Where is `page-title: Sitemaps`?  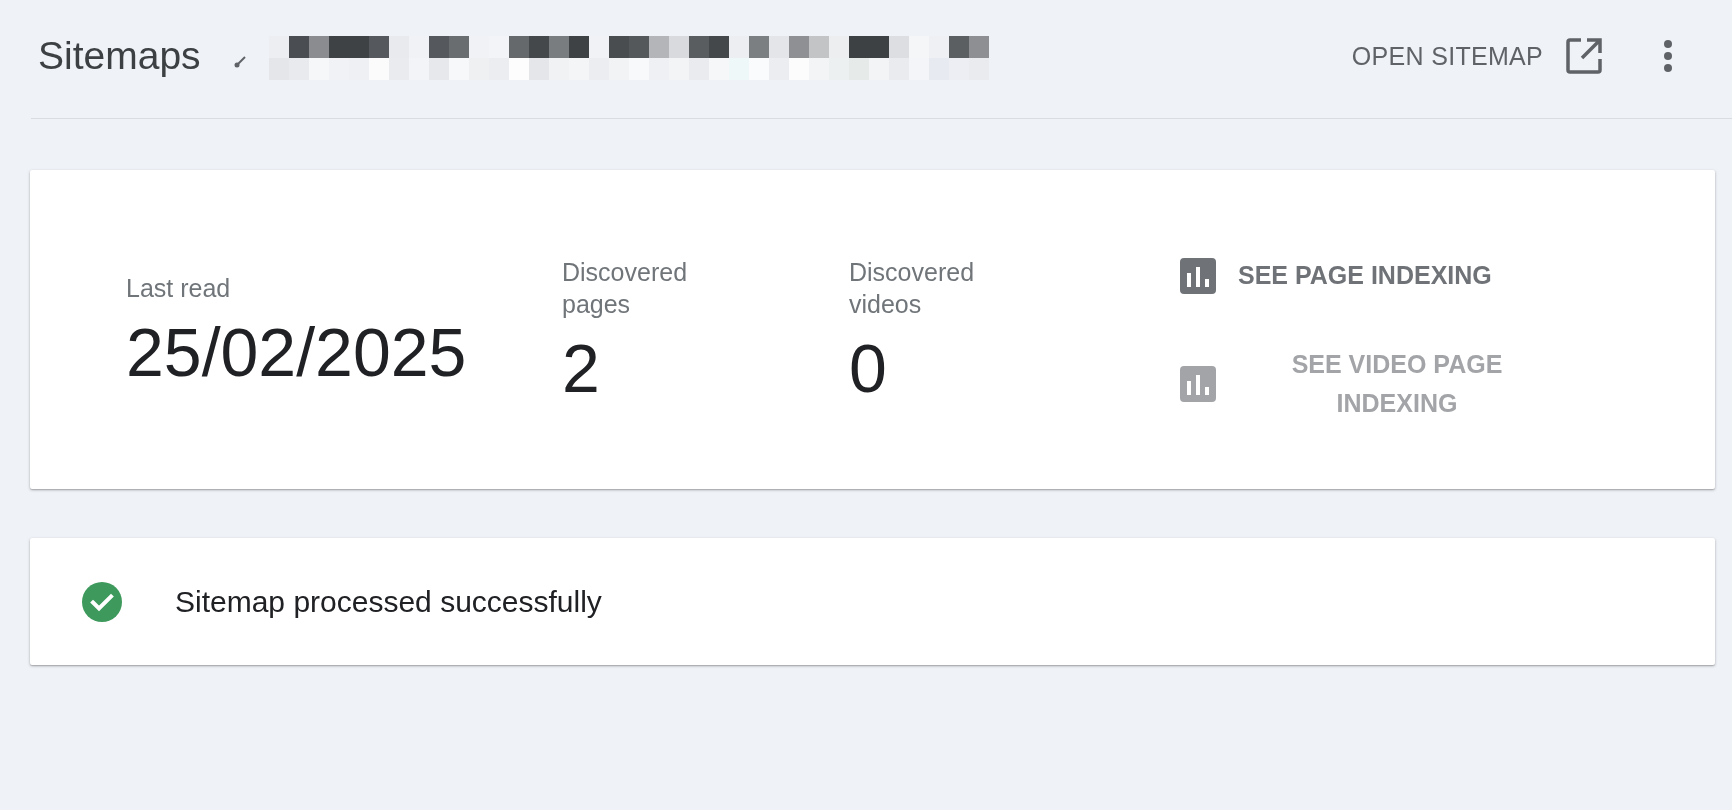
page-title: Sitemaps is located at coordinates (119, 56).